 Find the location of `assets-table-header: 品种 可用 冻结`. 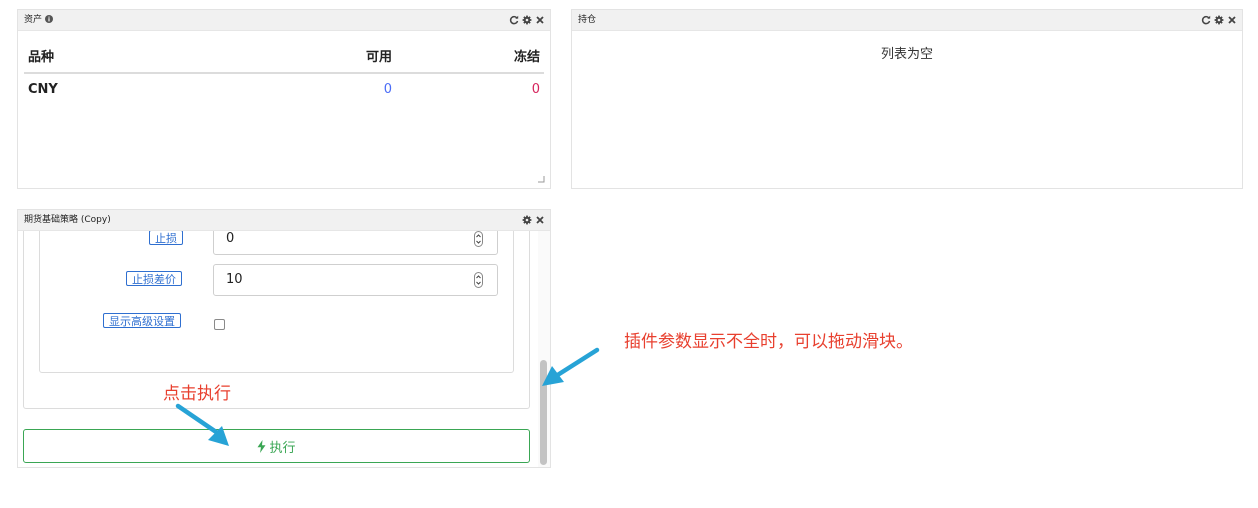

assets-table-header: 品种 可用 冻结 is located at coordinates (284, 58).